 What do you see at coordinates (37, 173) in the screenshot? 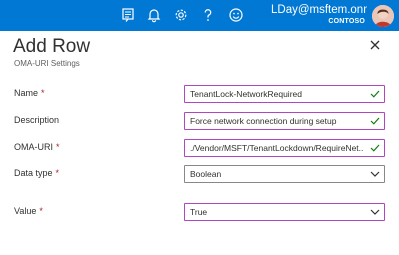
I see `data-type-label: Data type *` at bounding box center [37, 173].